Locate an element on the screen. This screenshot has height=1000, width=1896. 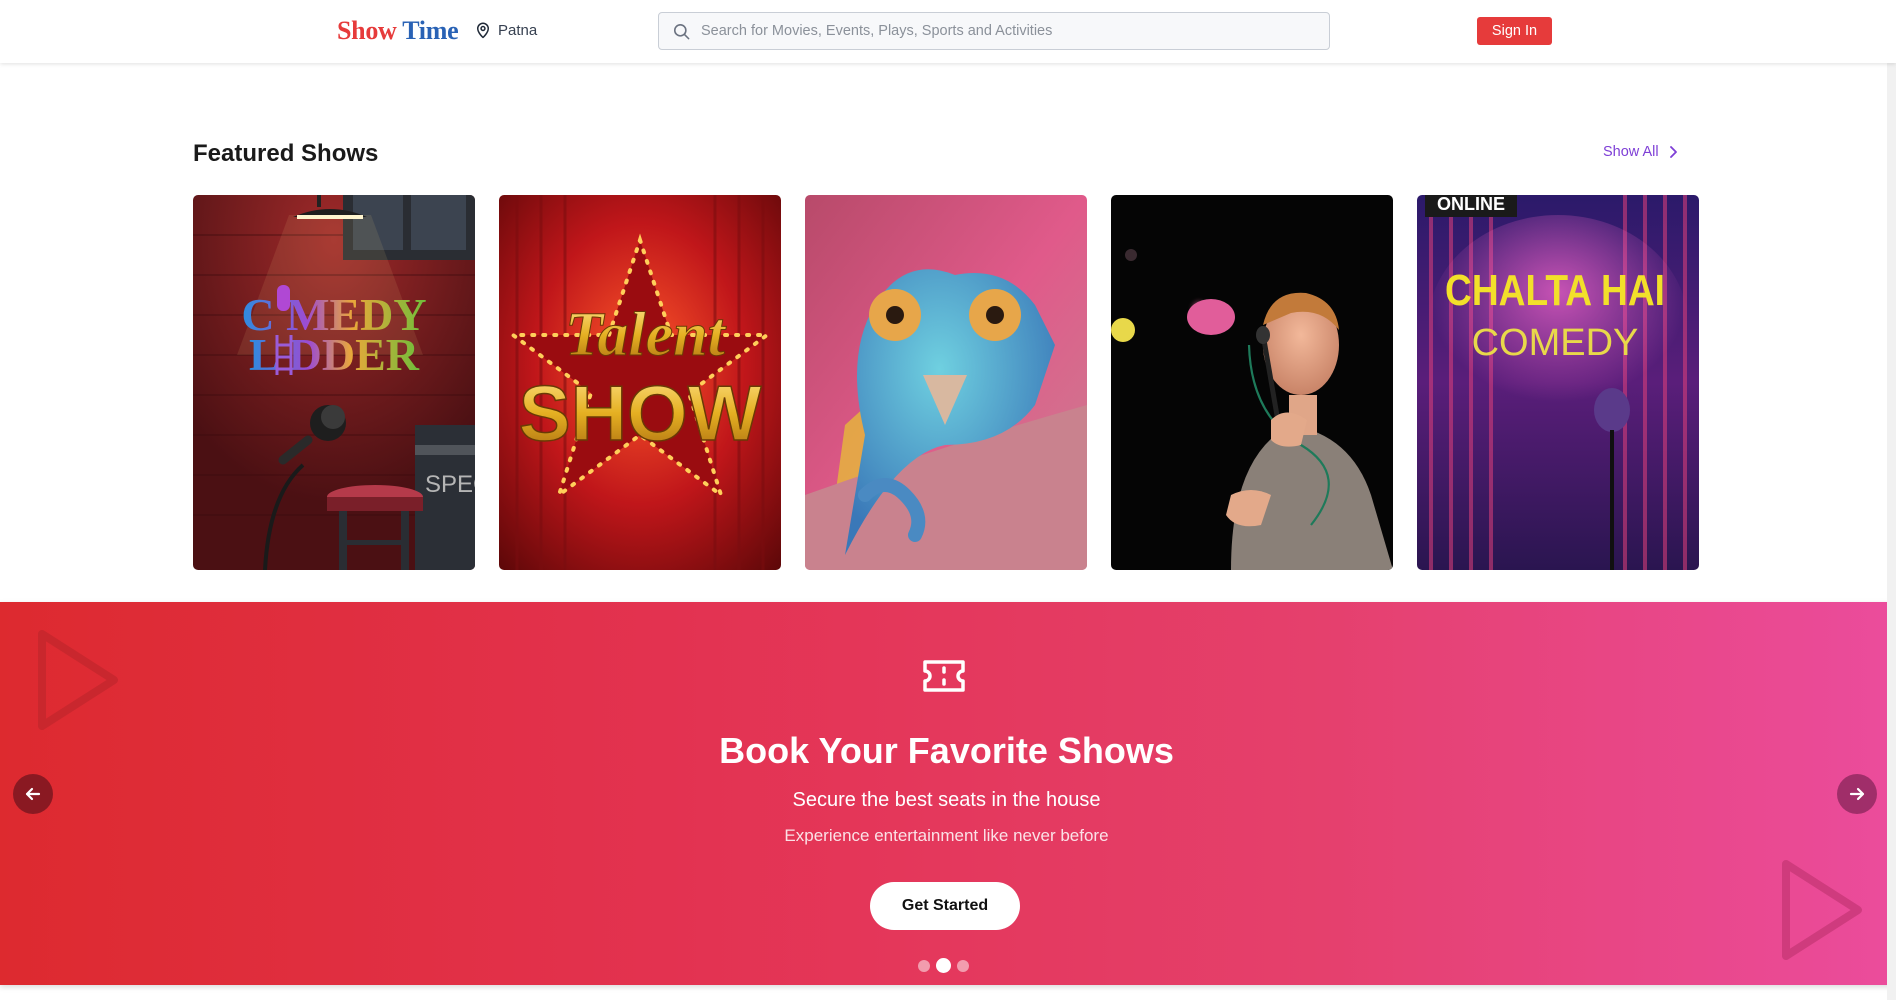
search-bar is located at coordinates (994, 31).